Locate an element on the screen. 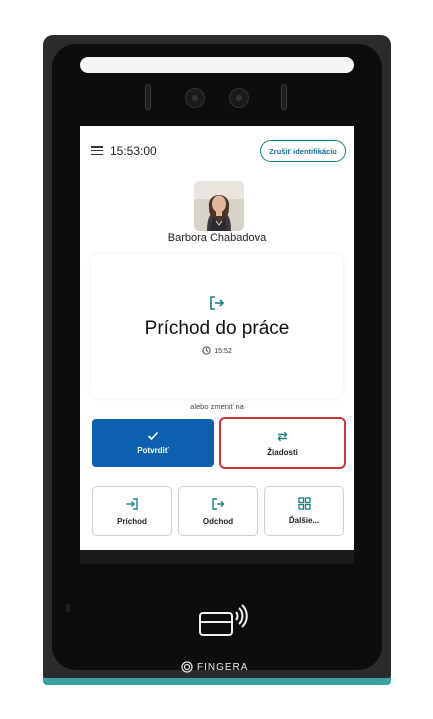  fingerprint-icon is located at coordinates (187, 667).